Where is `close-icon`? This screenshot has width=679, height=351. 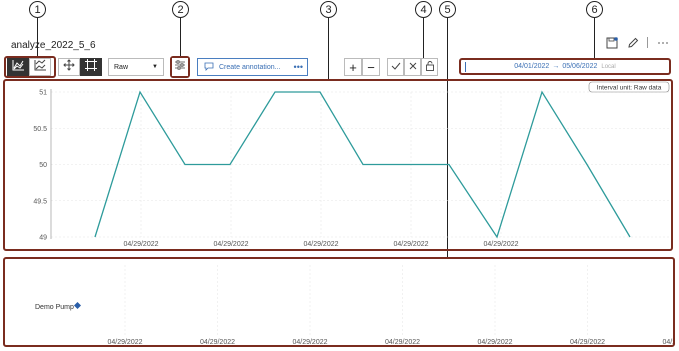 close-icon is located at coordinates (413, 67).